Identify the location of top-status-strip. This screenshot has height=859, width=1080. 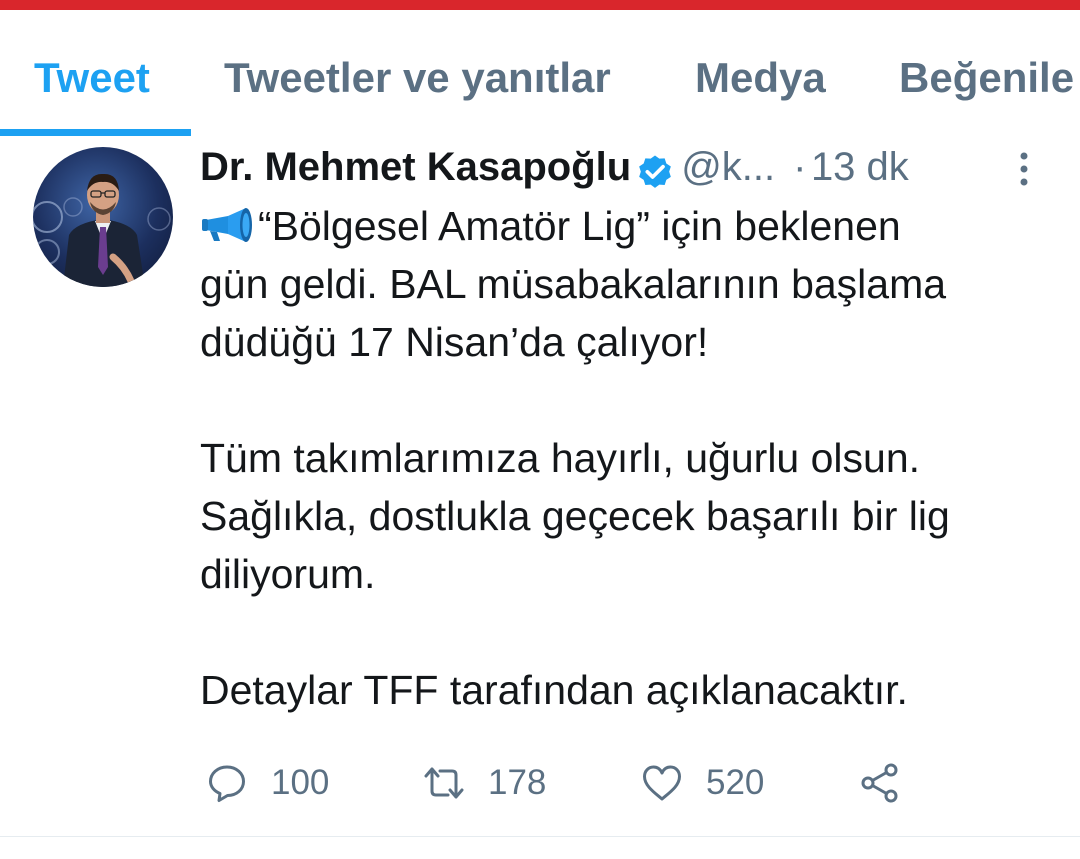
(540, 5).